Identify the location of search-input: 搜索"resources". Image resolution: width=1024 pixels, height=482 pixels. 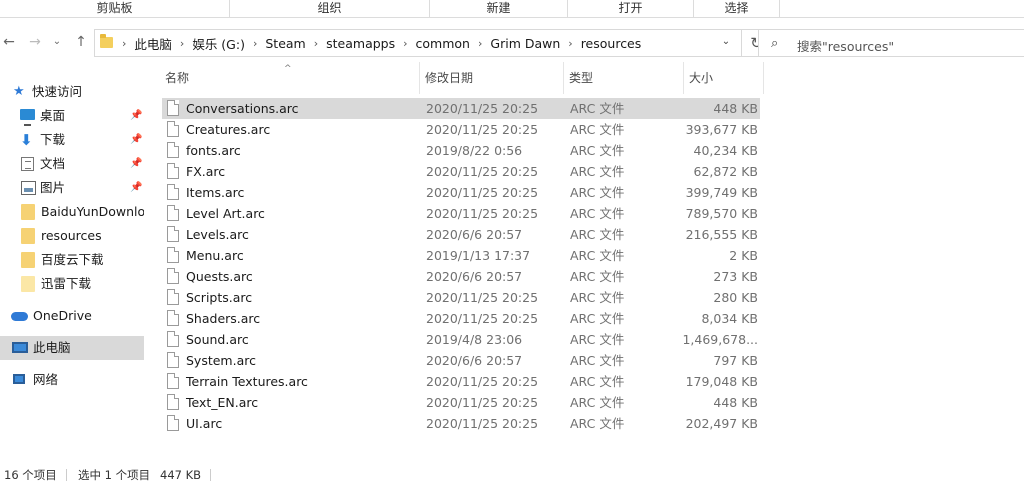
(845, 45).